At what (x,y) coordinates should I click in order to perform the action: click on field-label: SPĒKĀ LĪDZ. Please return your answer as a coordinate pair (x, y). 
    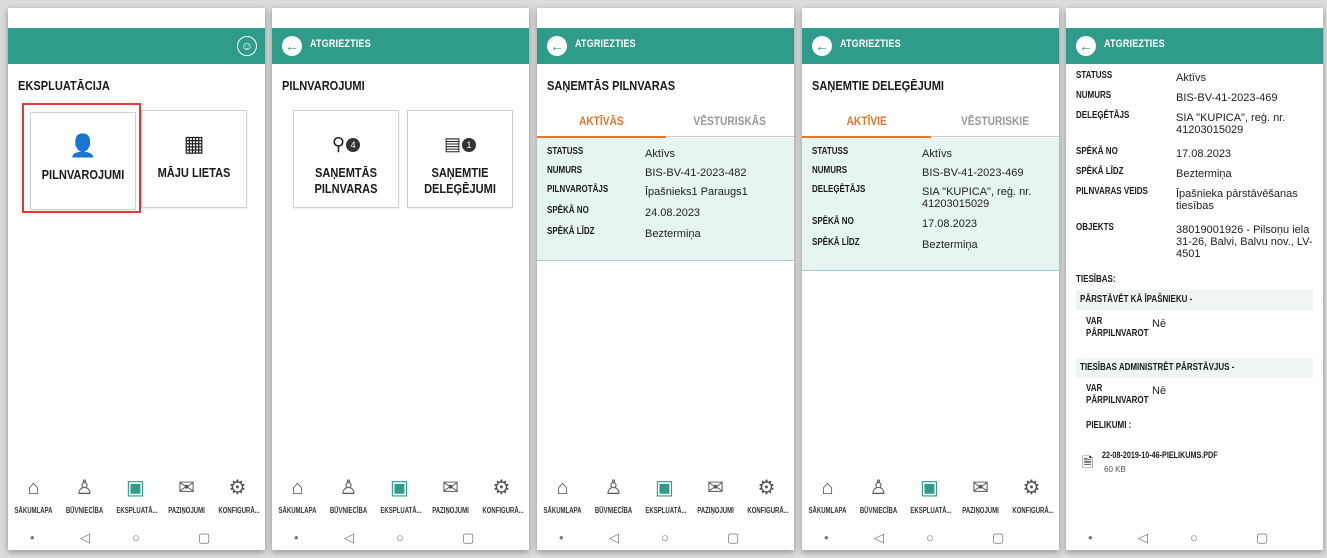
    Looking at the image, I should click on (1100, 171).